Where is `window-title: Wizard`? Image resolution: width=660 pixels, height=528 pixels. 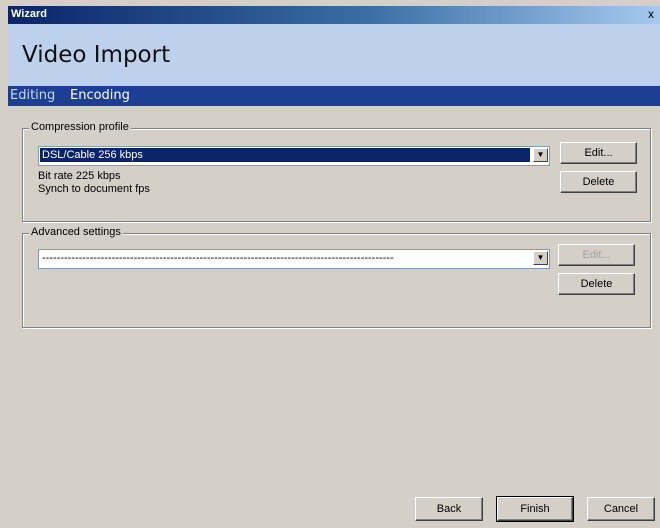
window-title: Wizard is located at coordinates (29, 14).